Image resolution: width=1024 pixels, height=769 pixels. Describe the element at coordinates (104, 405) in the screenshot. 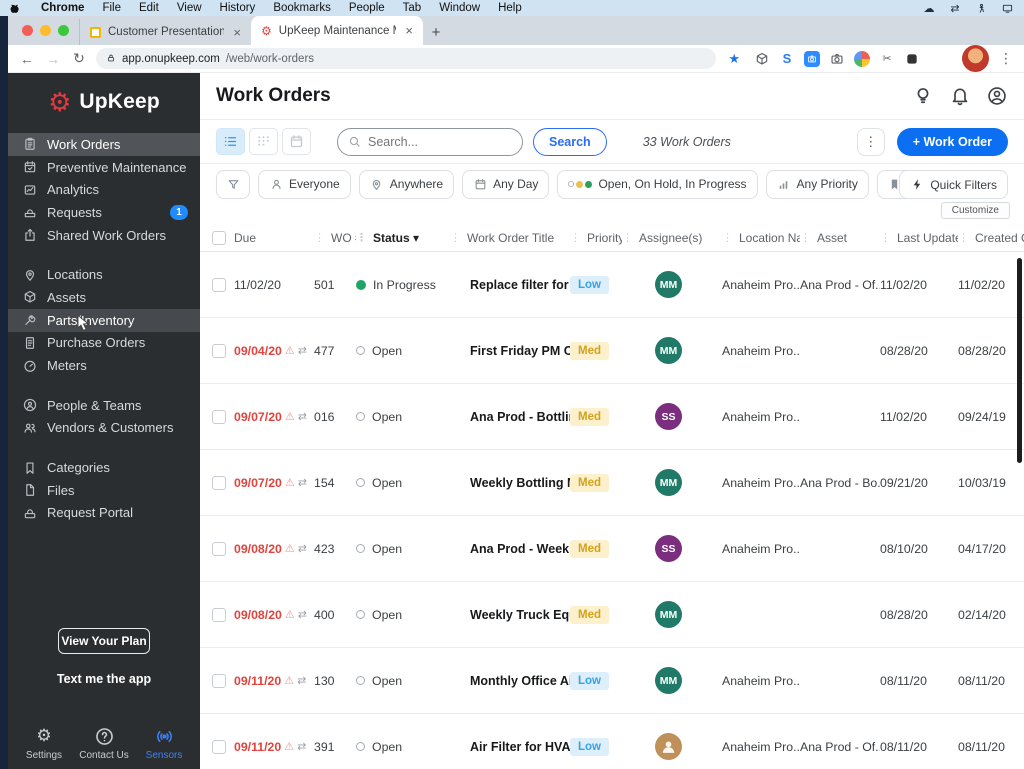

I see `sidebar-item-people-teams: People & Teams` at that location.